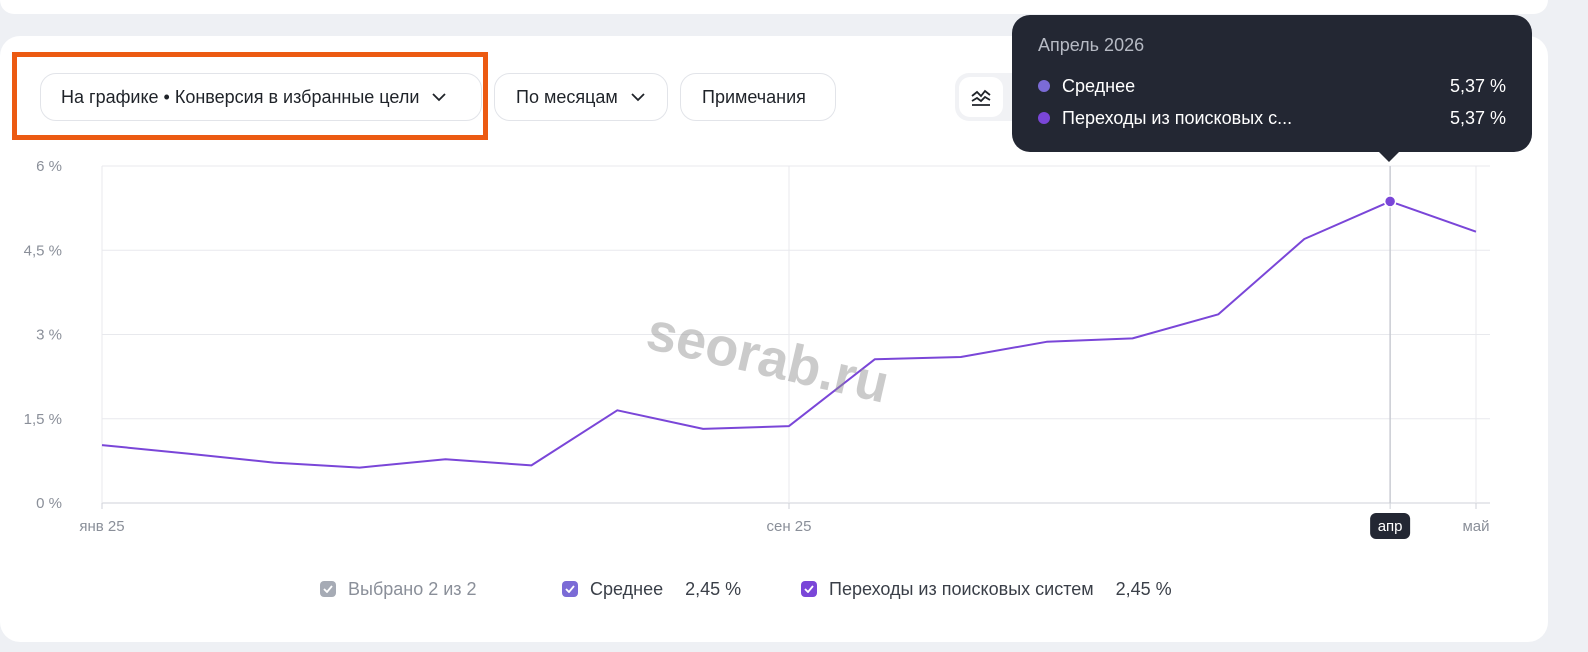 This screenshot has height=652, width=1588. Describe the element at coordinates (49, 503) in the screenshot. I see `y-tick-label: 0 %` at that location.